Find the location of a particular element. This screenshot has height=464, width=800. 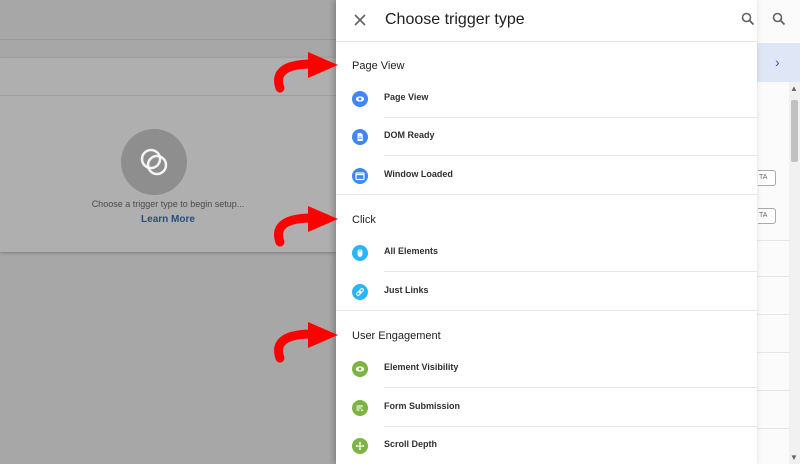

window-icon is located at coordinates (360, 176).